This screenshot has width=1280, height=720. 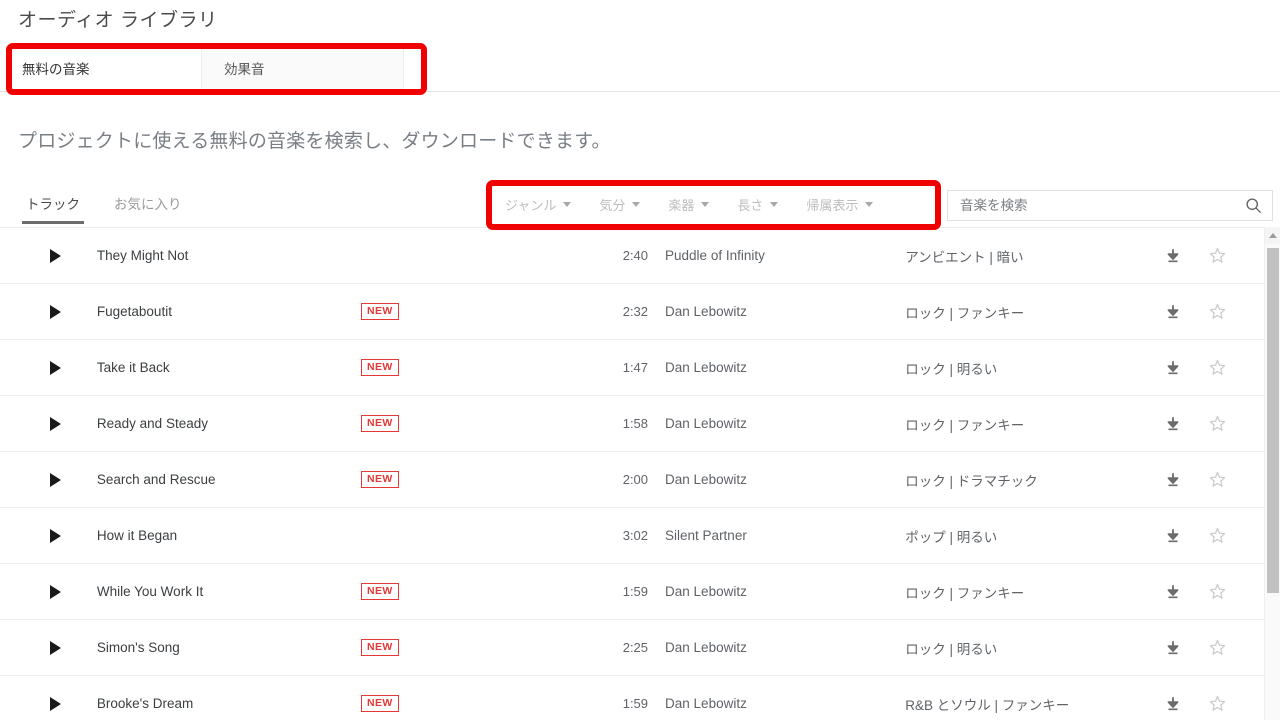 I want to click on filter-label: 長さ, so click(x=750, y=205).